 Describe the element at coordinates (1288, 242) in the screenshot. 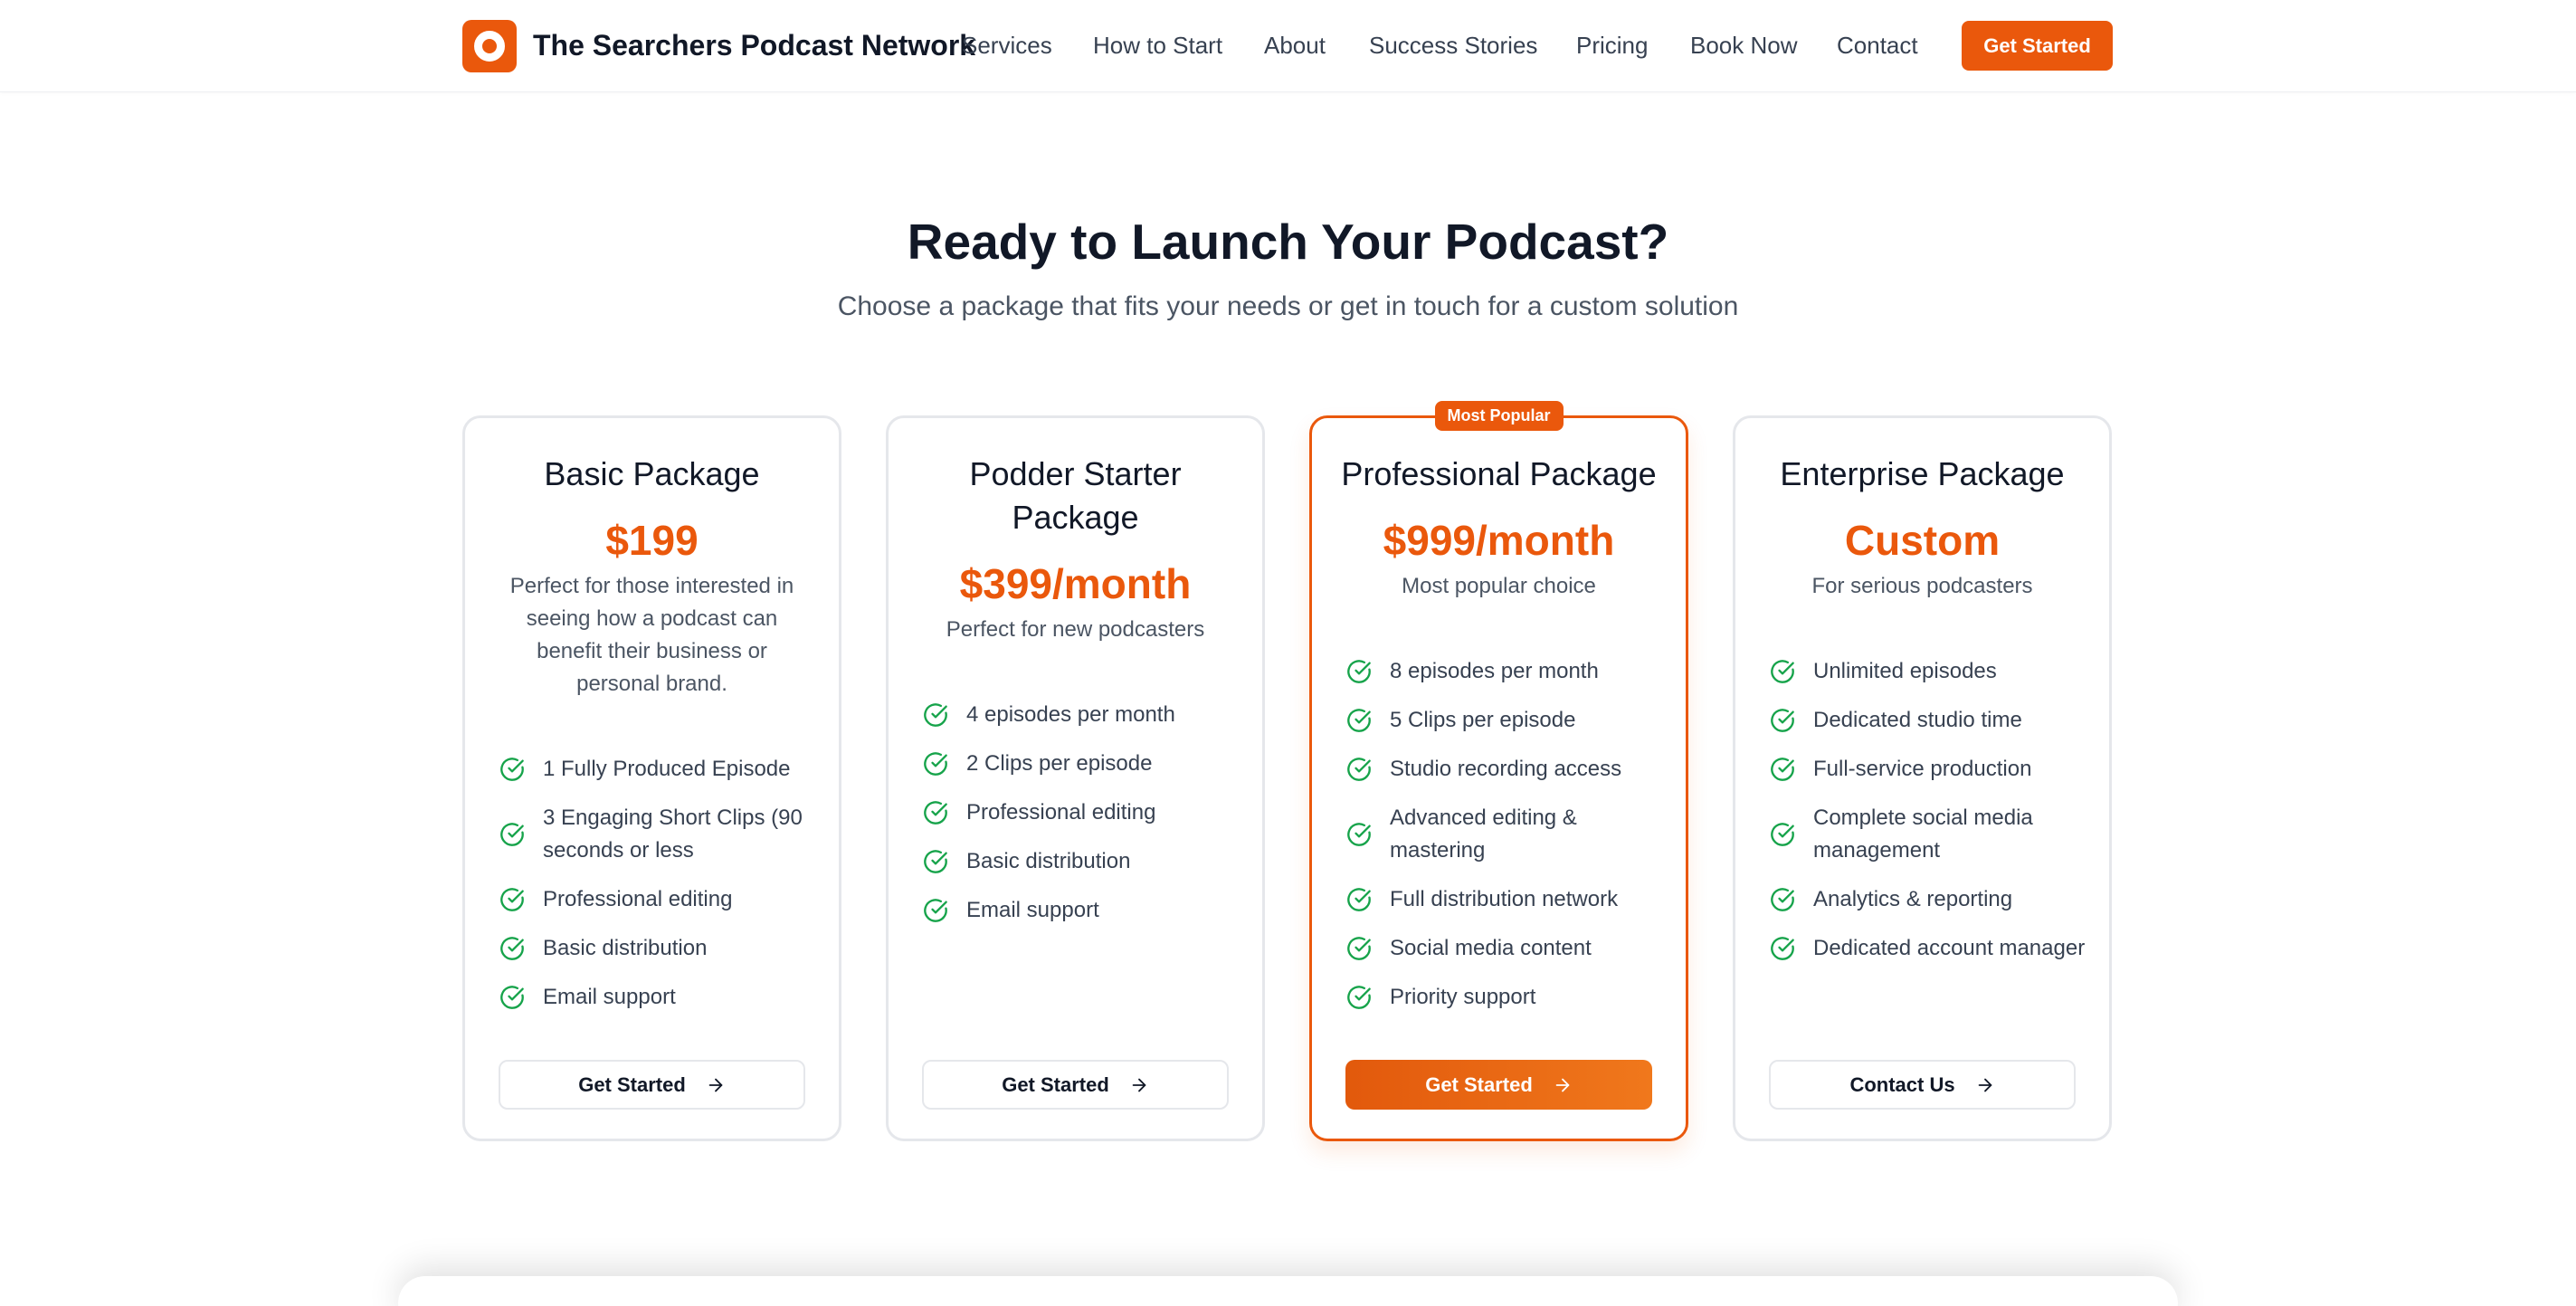

I see `page-title: Ready to Launch Your Podcast?` at that location.